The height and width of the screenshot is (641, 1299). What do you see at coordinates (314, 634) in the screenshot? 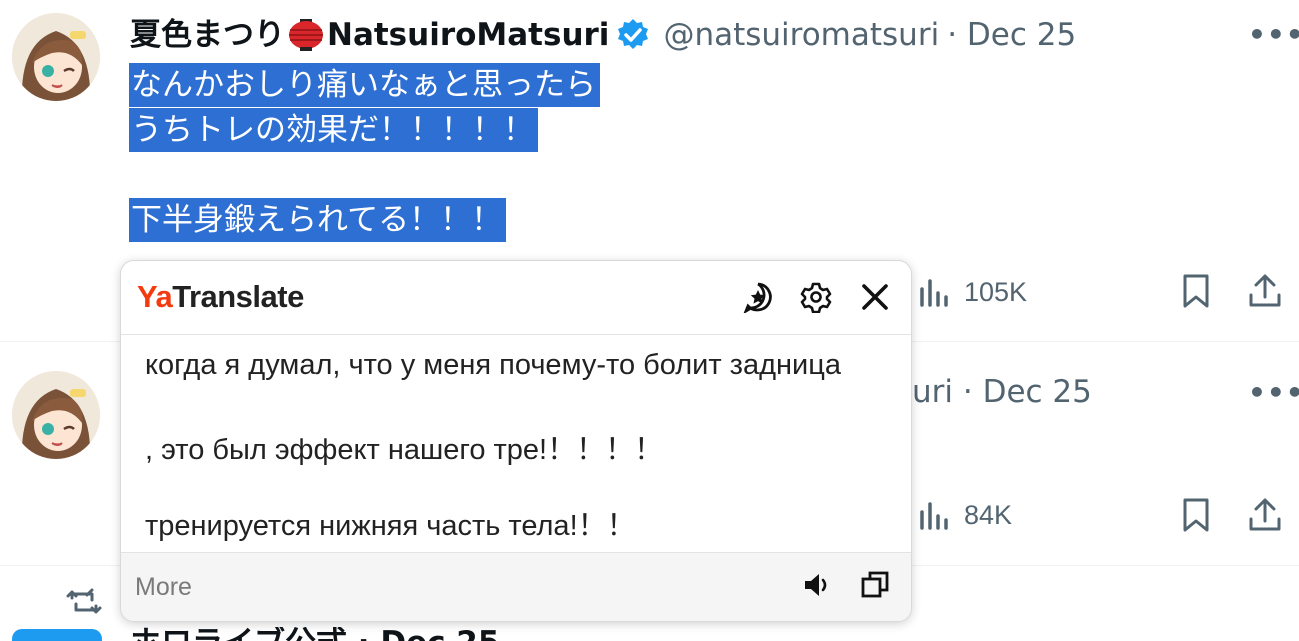
I see `retweeted-author: ホロライブ公式 · Dec 25` at bounding box center [314, 634].